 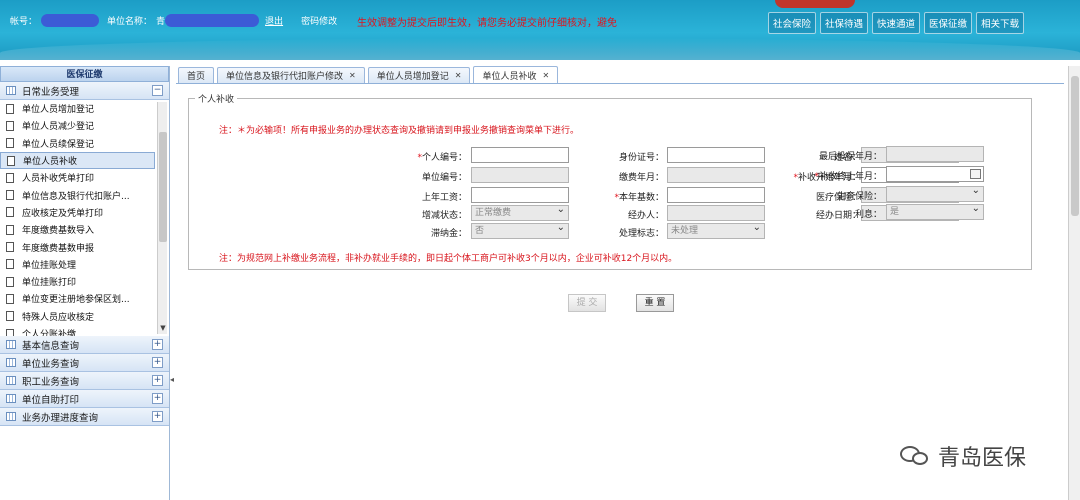 I want to click on last-salary-input, so click(x=520, y=195).